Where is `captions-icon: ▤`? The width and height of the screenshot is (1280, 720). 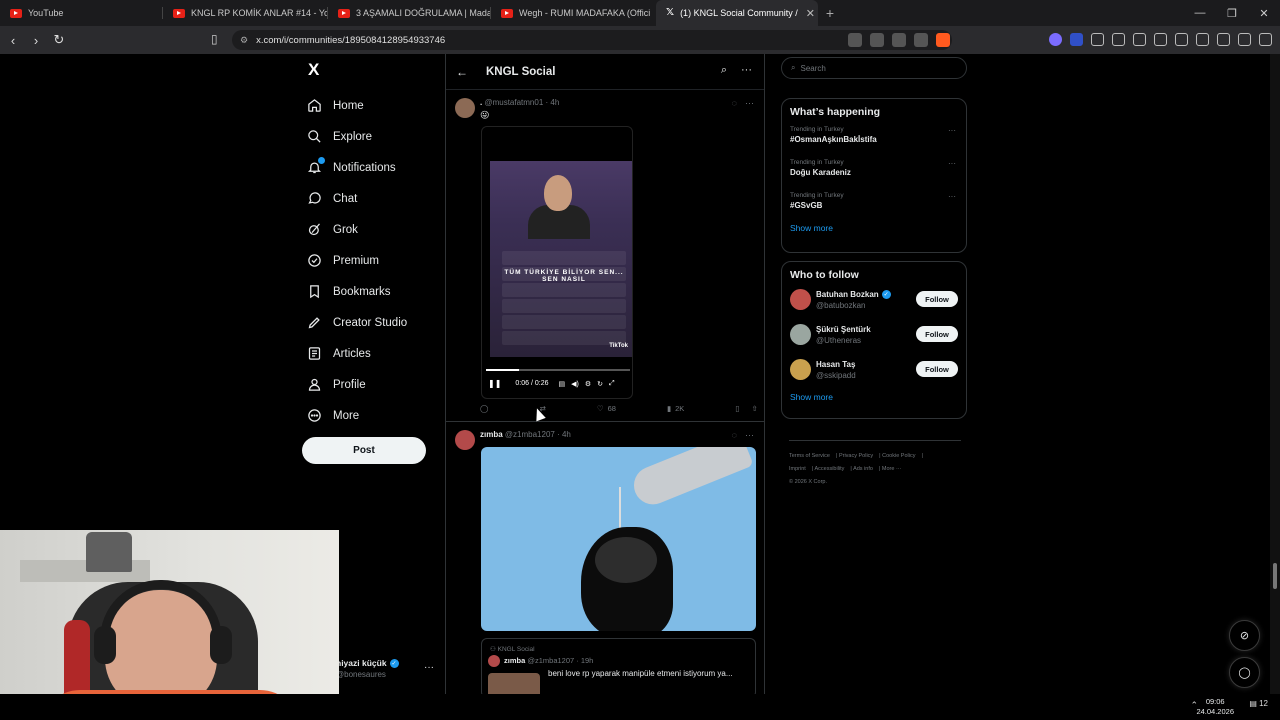 captions-icon: ▤ is located at coordinates (562, 384).